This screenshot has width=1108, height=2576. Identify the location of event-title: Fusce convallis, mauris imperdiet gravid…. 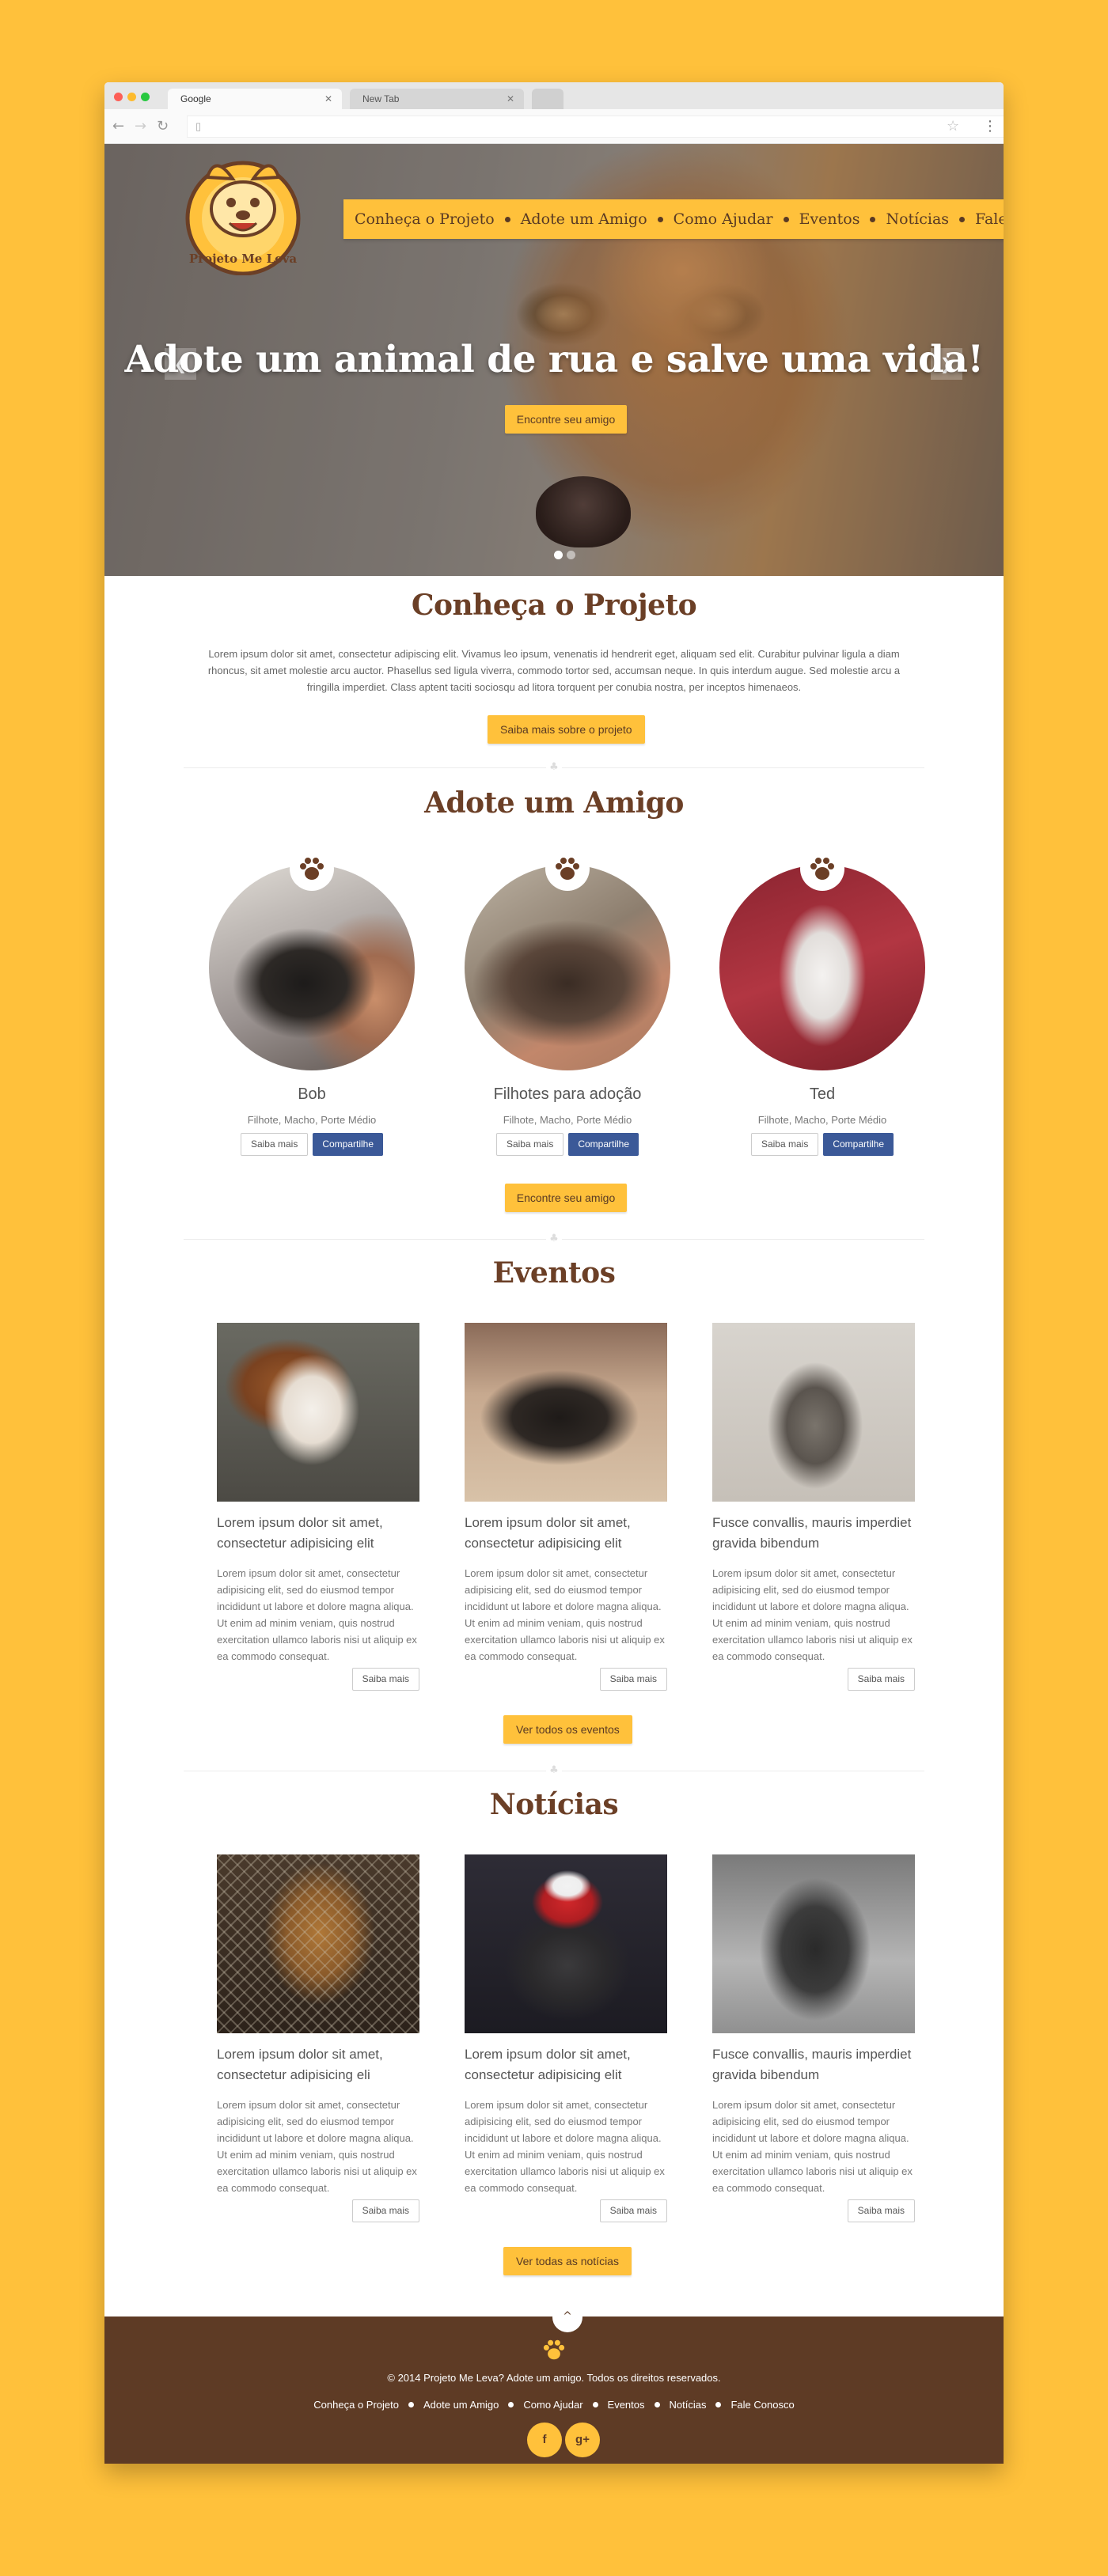
(814, 1533).